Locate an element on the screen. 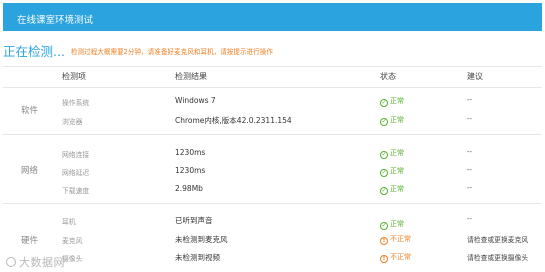 Image resolution: width=545 pixels, height=272 pixels. row-result: Chrome内核,版本42.0.2311.154 is located at coordinates (233, 120).